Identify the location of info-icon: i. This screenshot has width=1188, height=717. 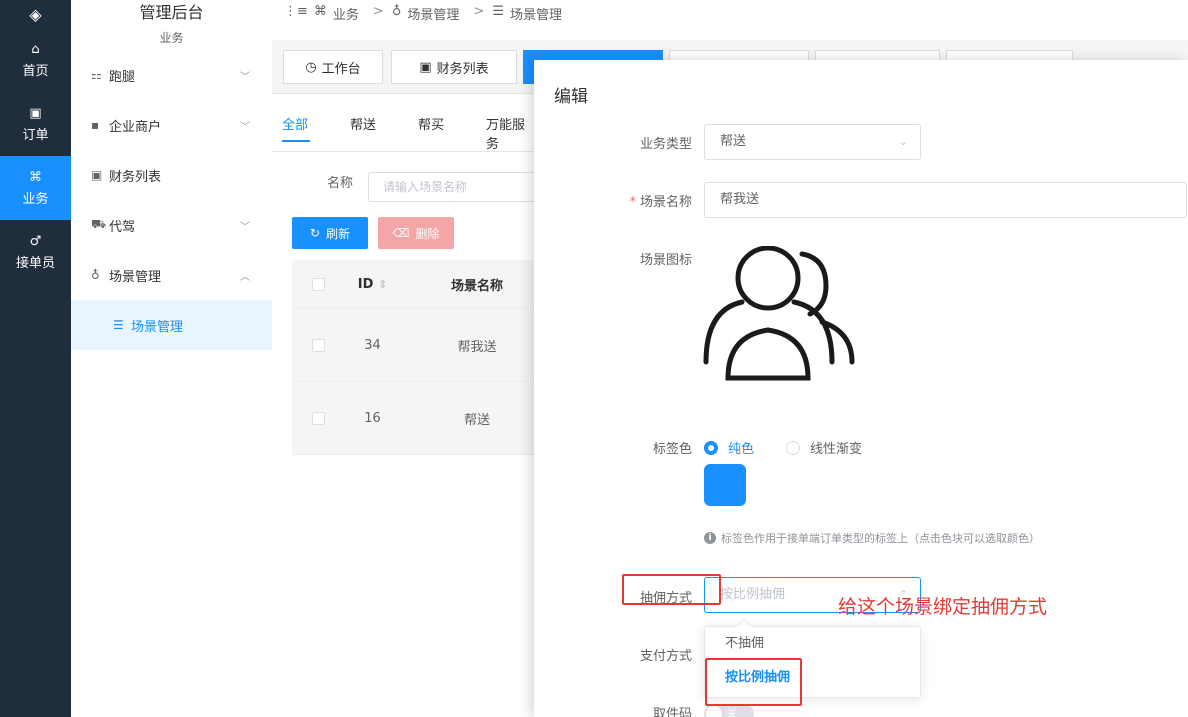
(710, 538).